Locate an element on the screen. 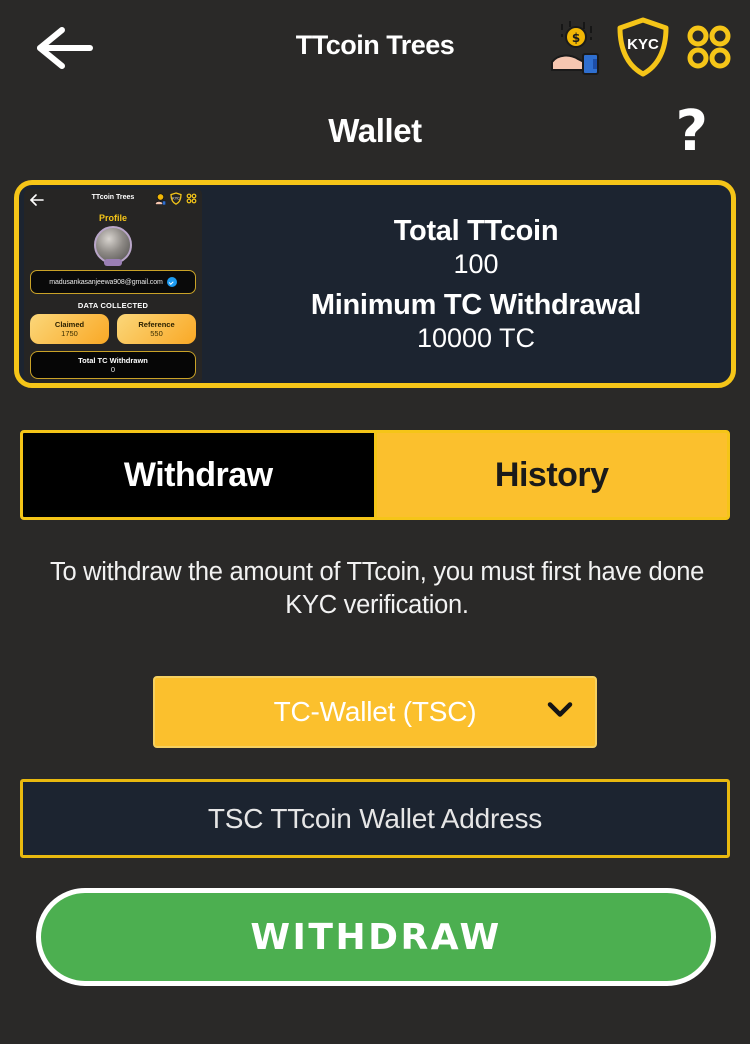 This screenshot has width=750, height=1044. thumbnail-profile-label: Profile is located at coordinates (112, 218).